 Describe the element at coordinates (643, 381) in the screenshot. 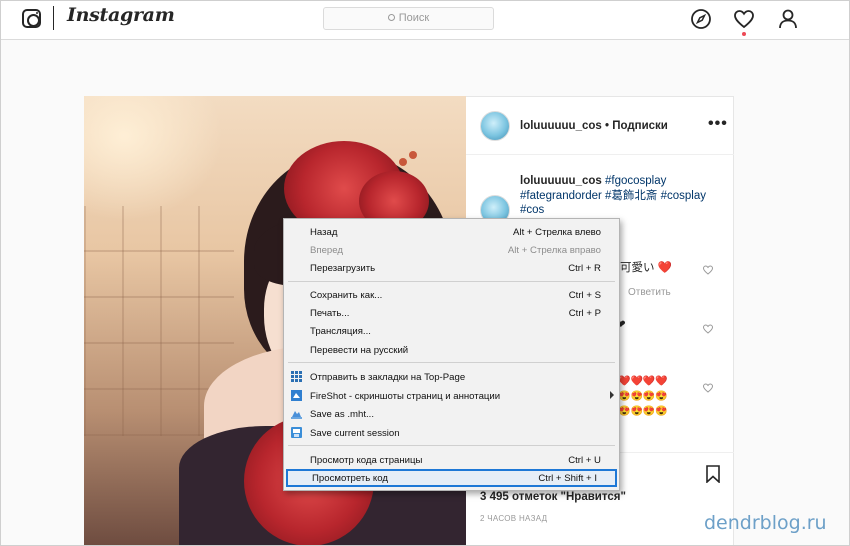

I see `comment-text: ❤️❤️❤️❤️` at that location.